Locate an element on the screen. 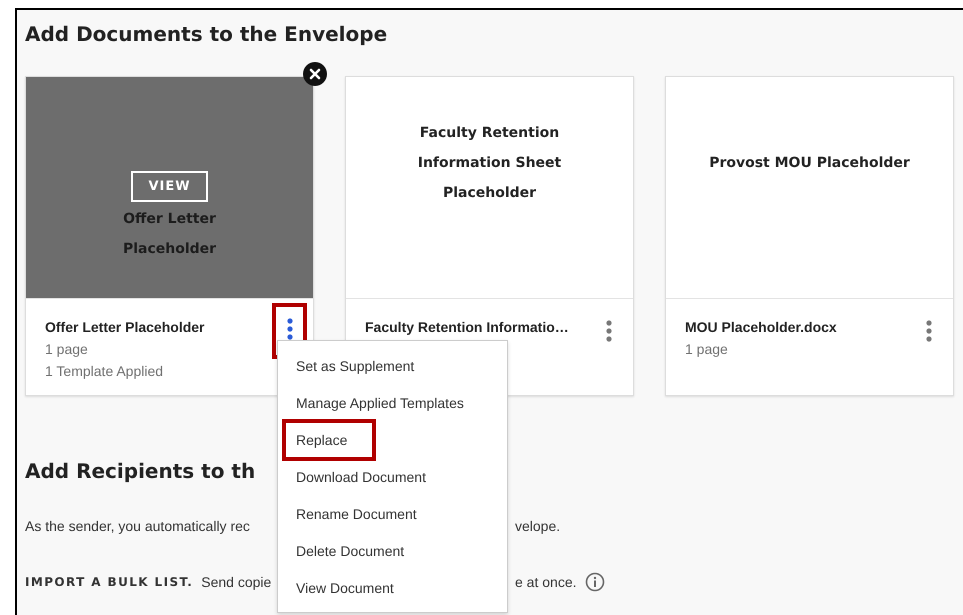 The width and height of the screenshot is (963, 615). thumbnail-title: Provost MOU Placeholder is located at coordinates (809, 163).